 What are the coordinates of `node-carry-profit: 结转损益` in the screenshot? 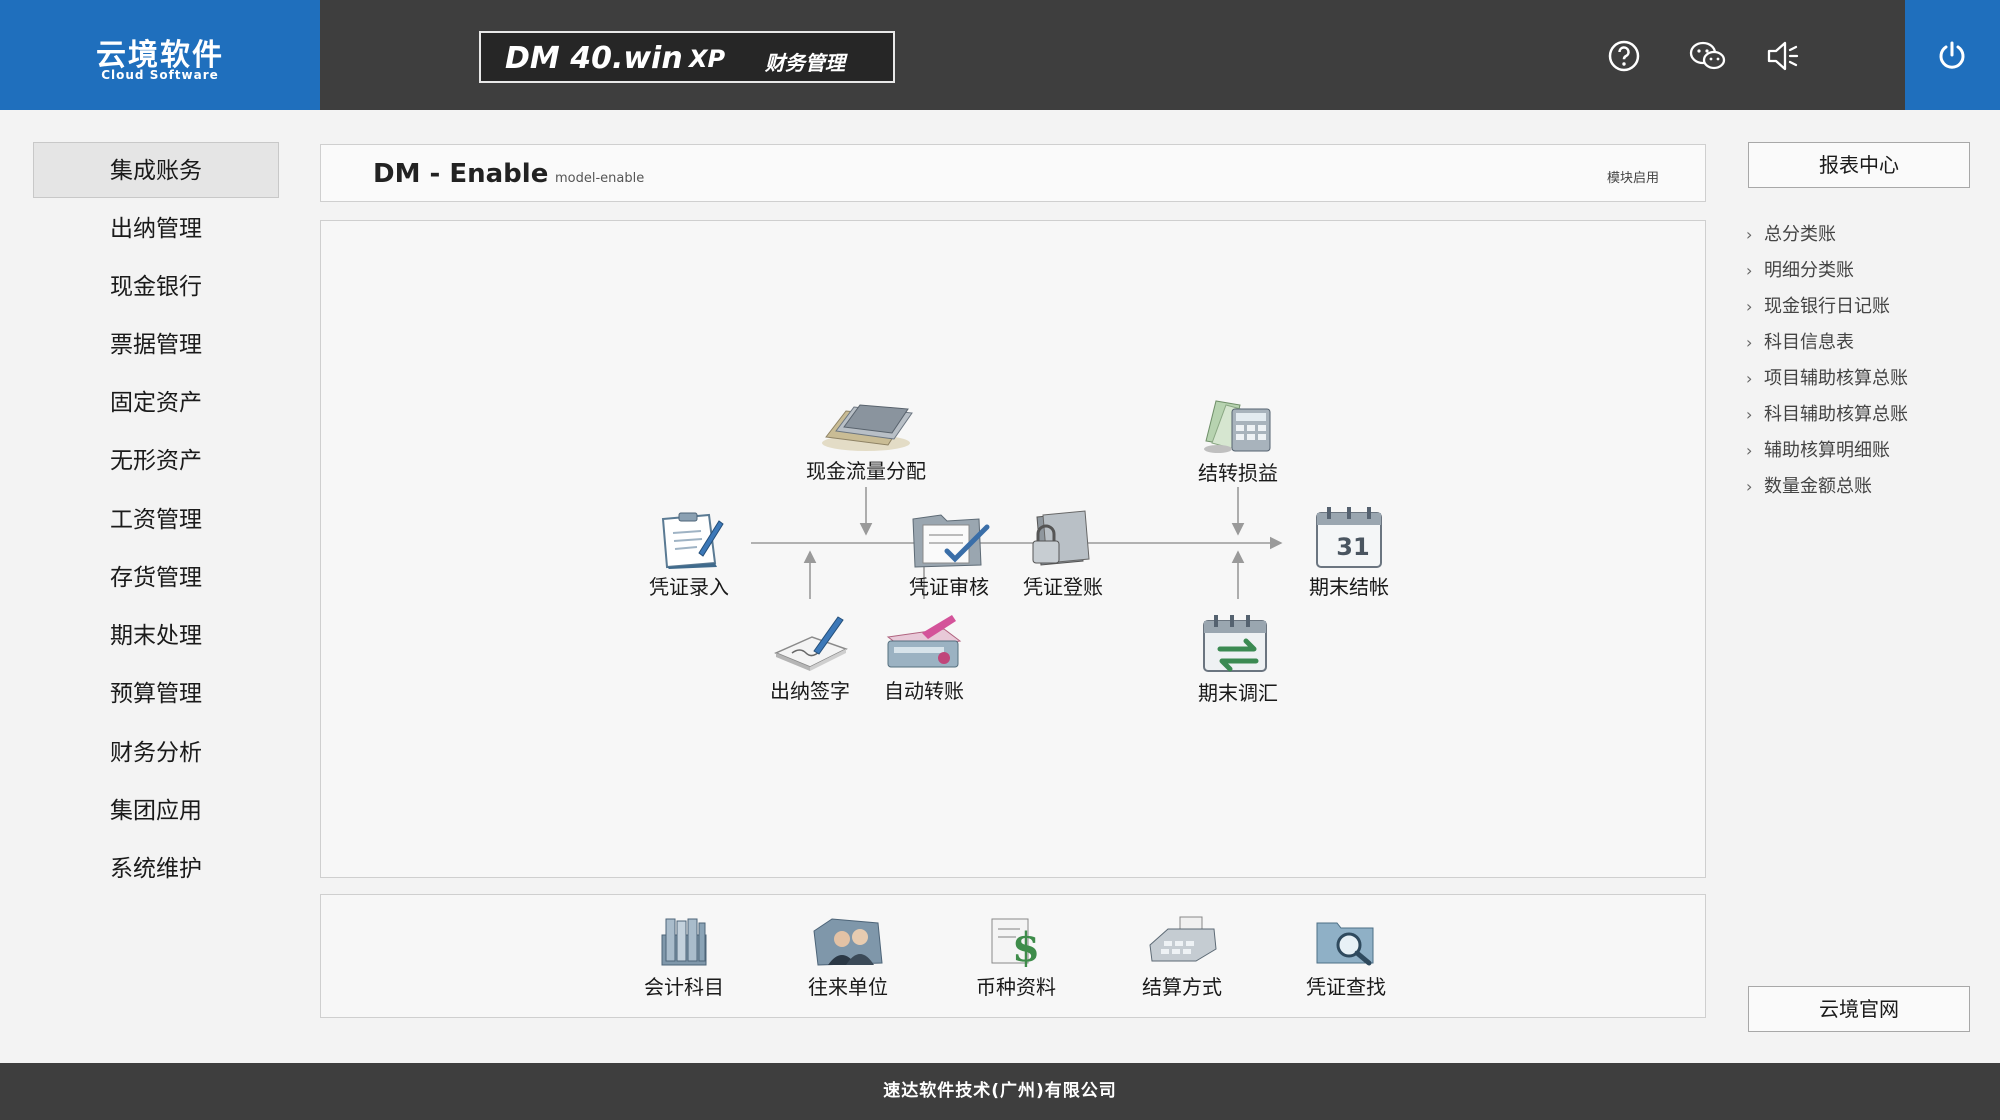 It's located at (1238, 438).